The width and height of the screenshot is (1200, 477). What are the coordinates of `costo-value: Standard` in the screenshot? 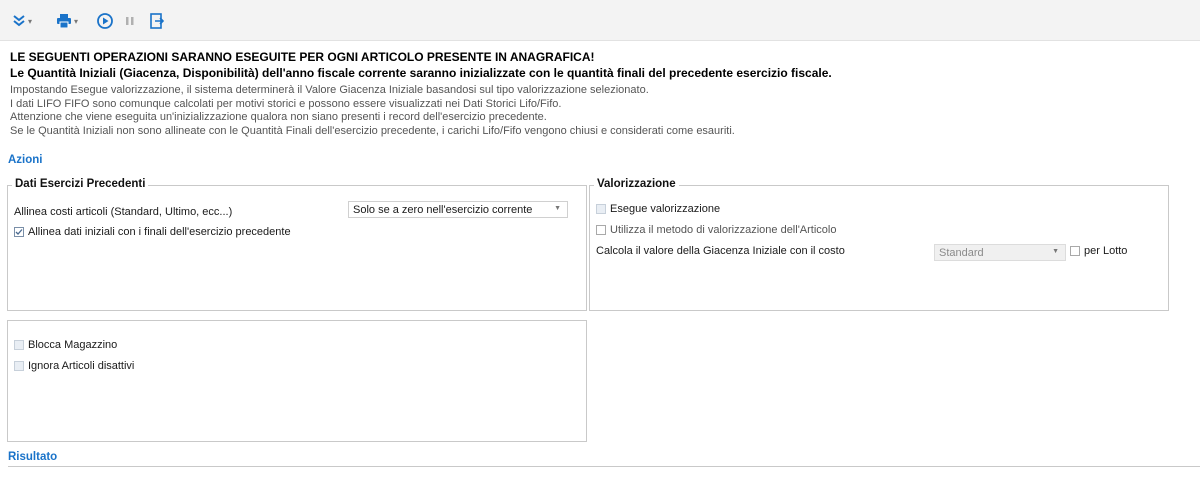 It's located at (961, 252).